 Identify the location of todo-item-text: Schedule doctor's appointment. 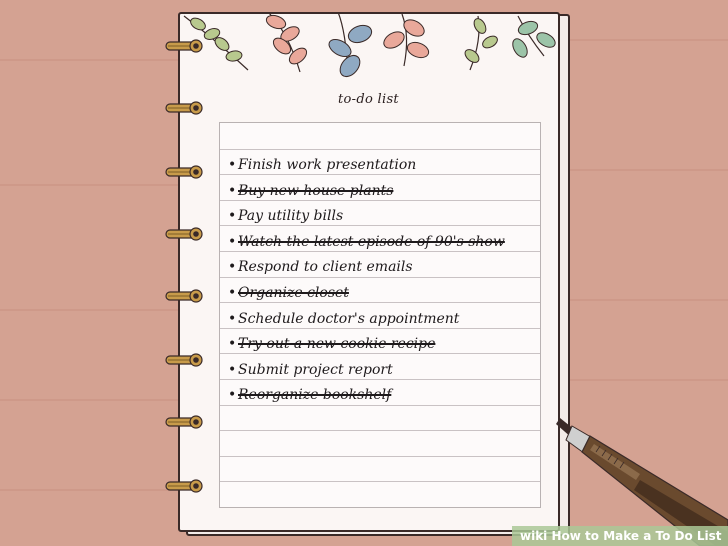
(349, 318).